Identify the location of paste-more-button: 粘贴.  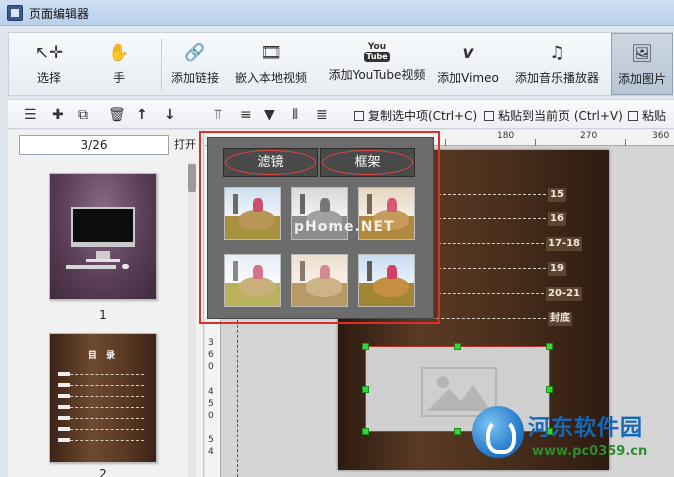
(647, 115).